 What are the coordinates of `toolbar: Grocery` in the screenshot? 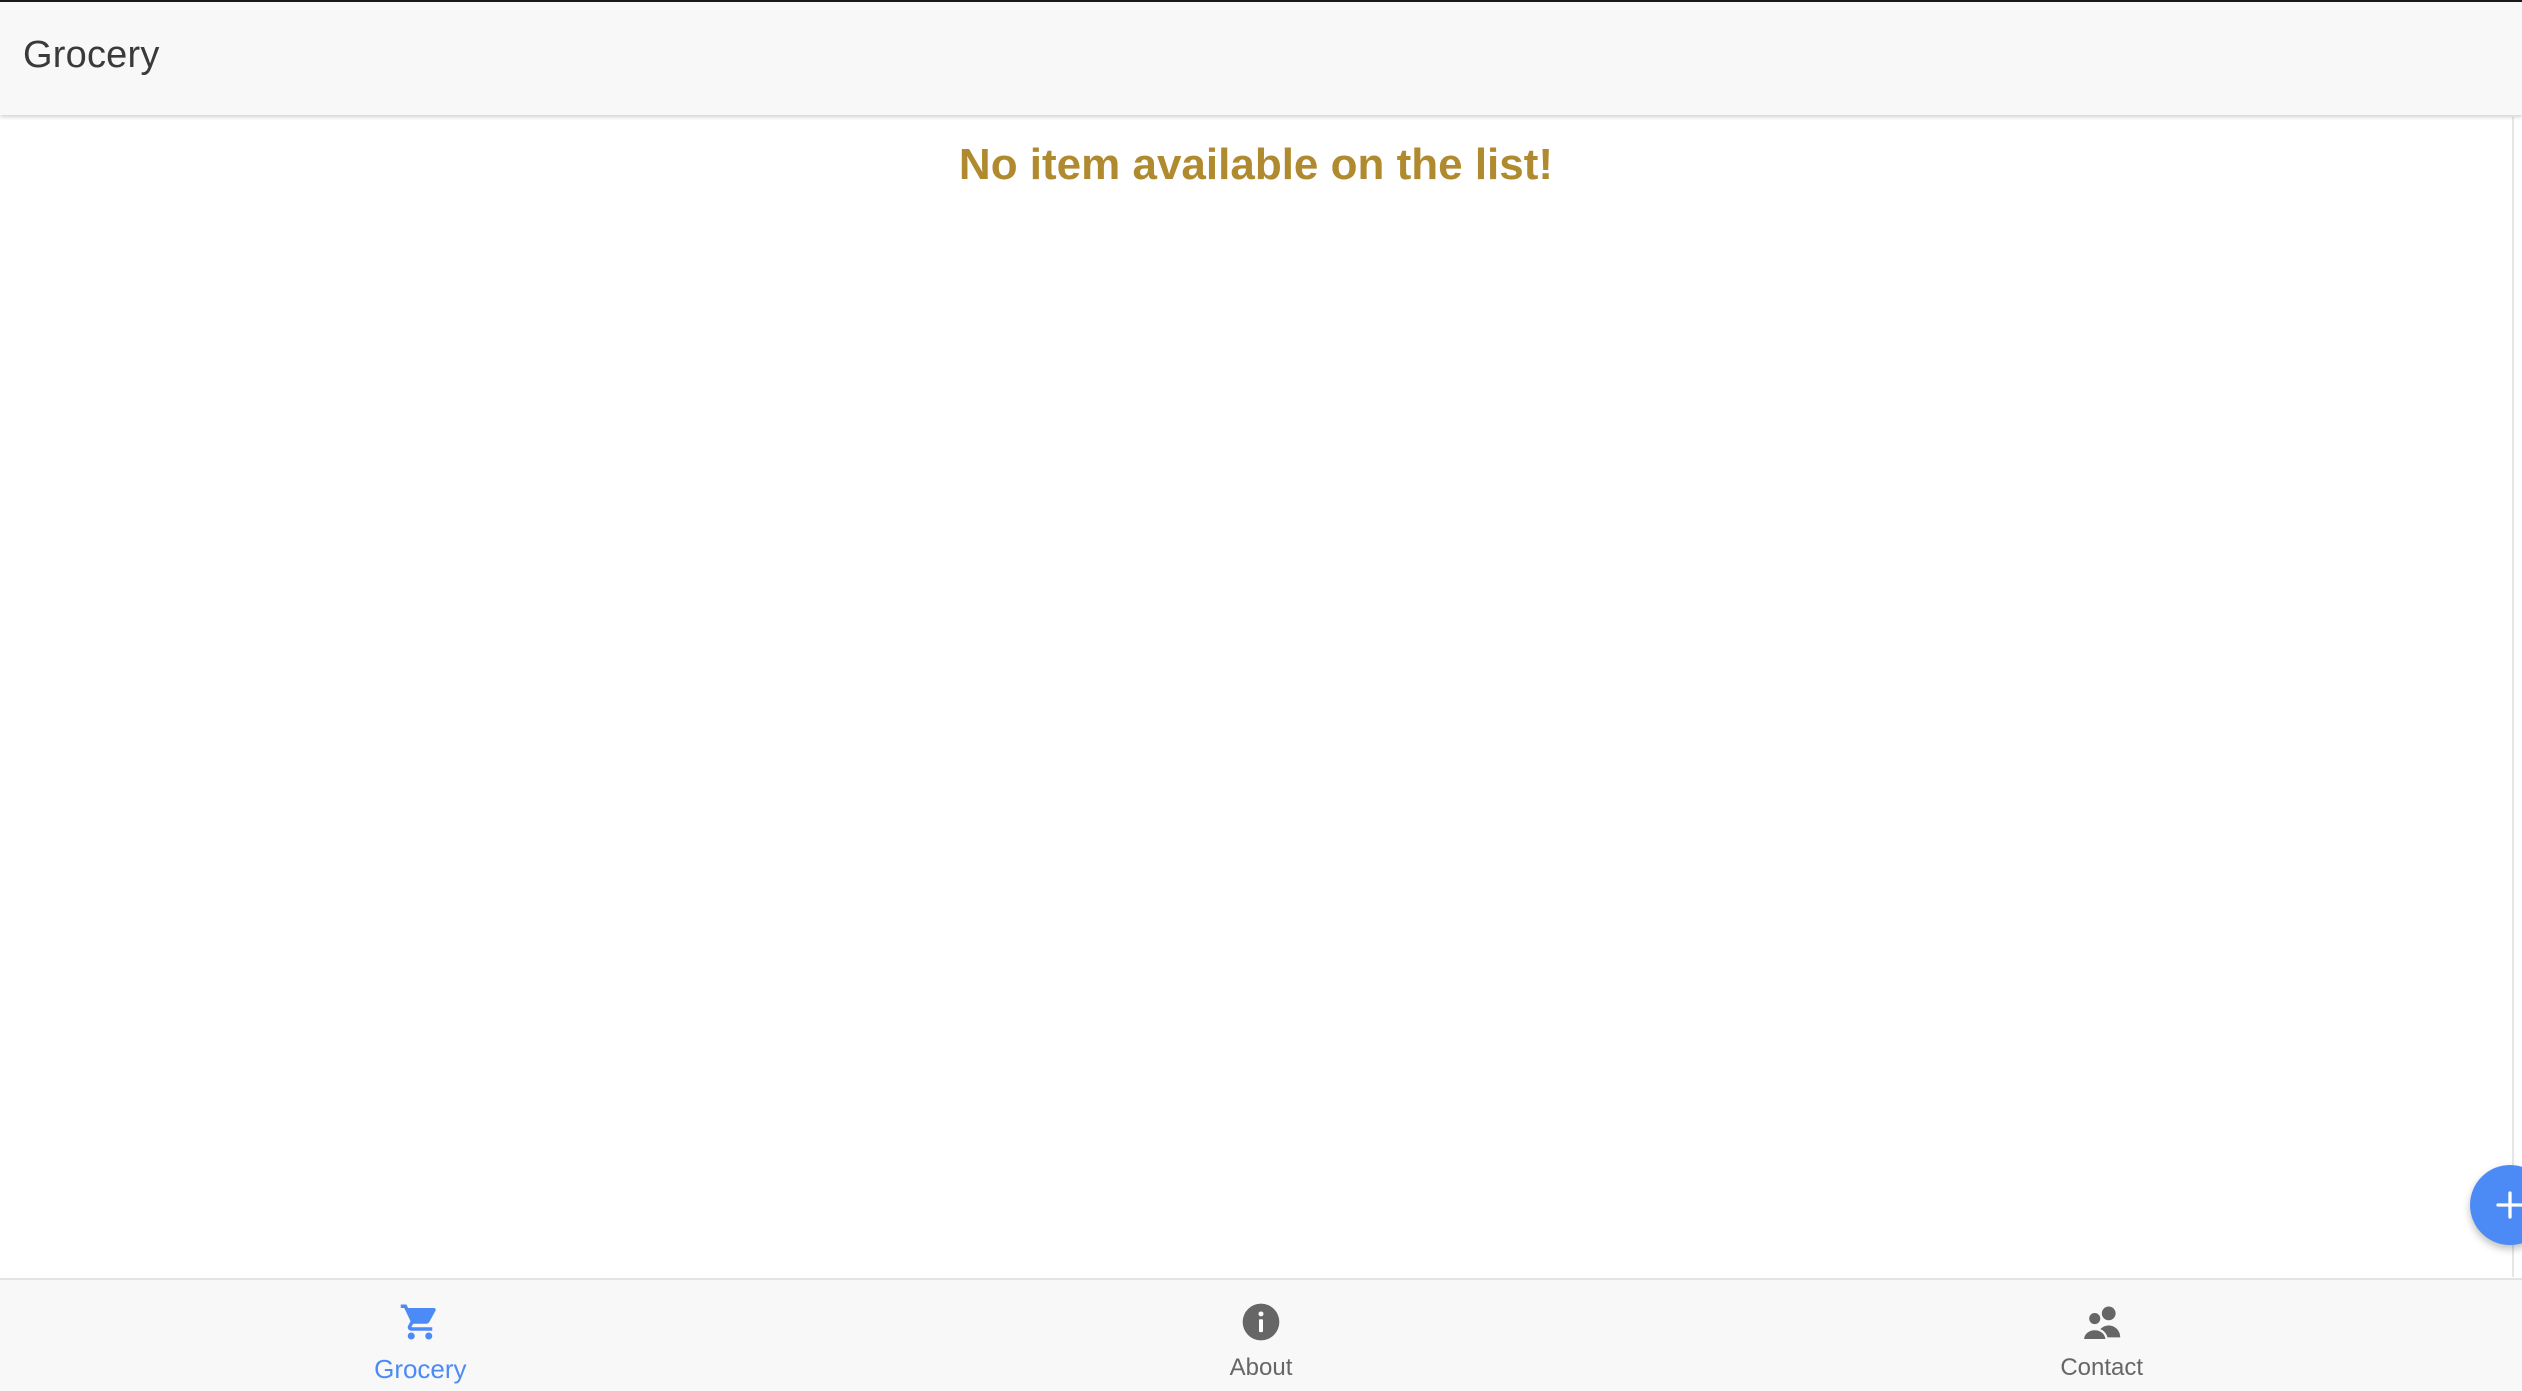 It's located at (1261, 58).